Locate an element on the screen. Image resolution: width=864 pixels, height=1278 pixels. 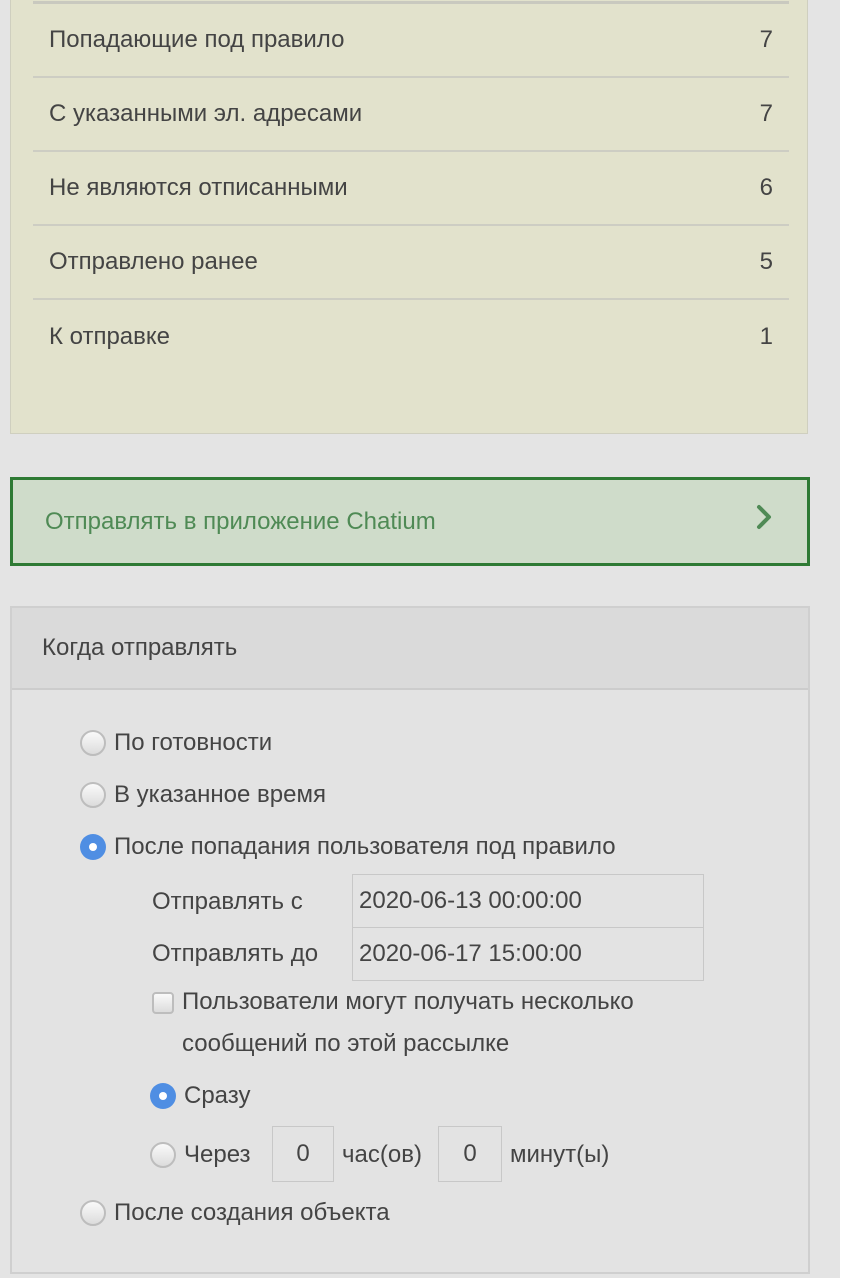
radio-after-create is located at coordinates (93, 1213).